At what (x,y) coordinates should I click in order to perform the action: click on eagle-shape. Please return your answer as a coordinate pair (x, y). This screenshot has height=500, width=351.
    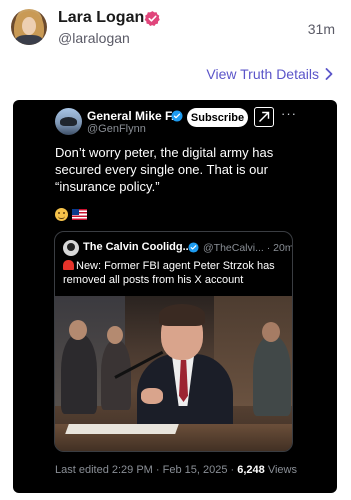
    Looking at the image, I should click on (68, 121).